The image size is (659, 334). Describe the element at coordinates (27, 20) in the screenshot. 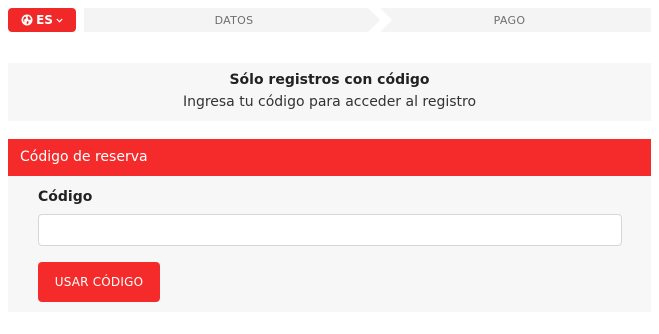

I see `globe-icon` at that location.